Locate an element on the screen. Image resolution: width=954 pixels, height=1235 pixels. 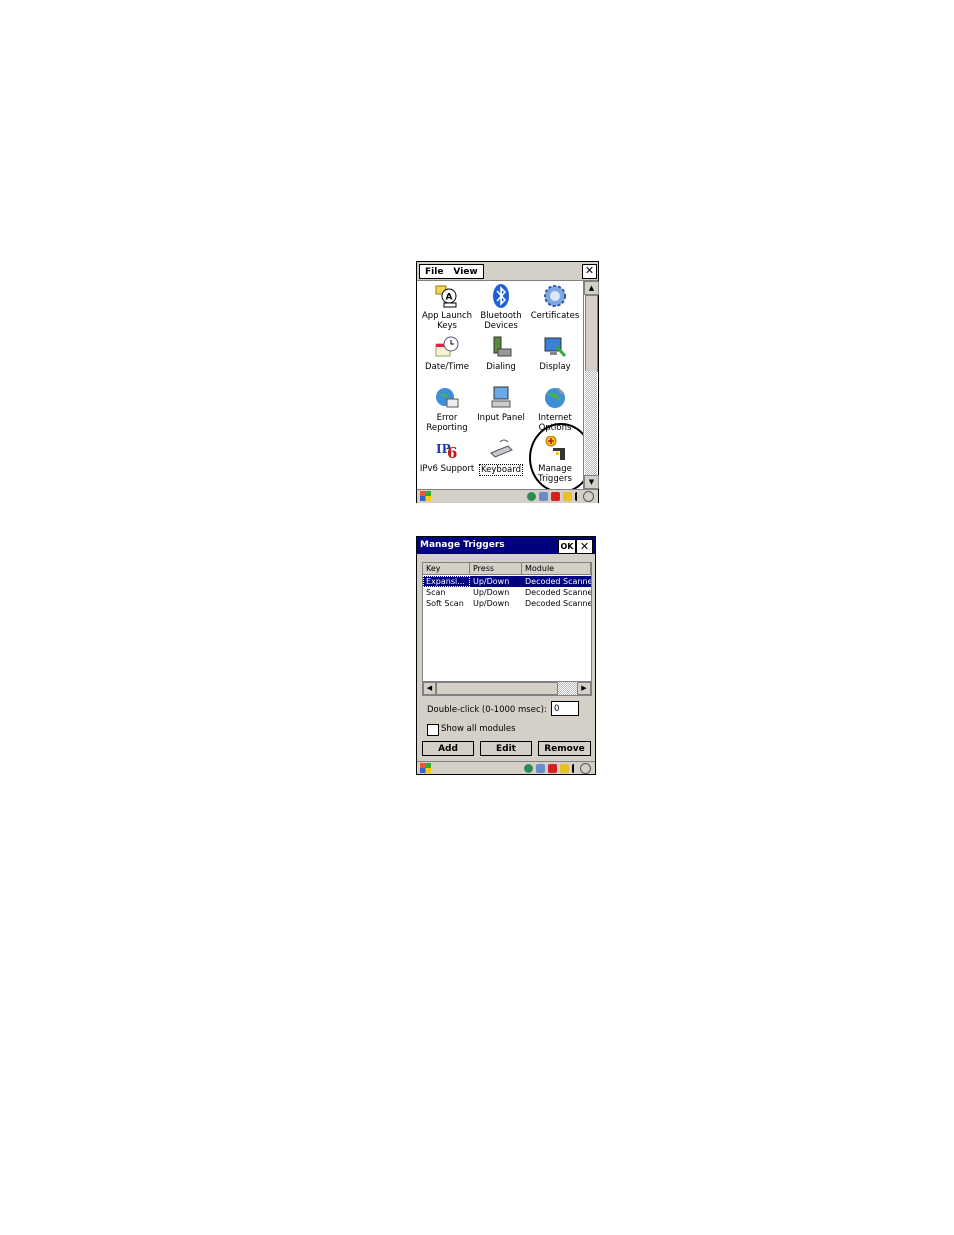
title-text: Manage Triggers is located at coordinates (462, 545).